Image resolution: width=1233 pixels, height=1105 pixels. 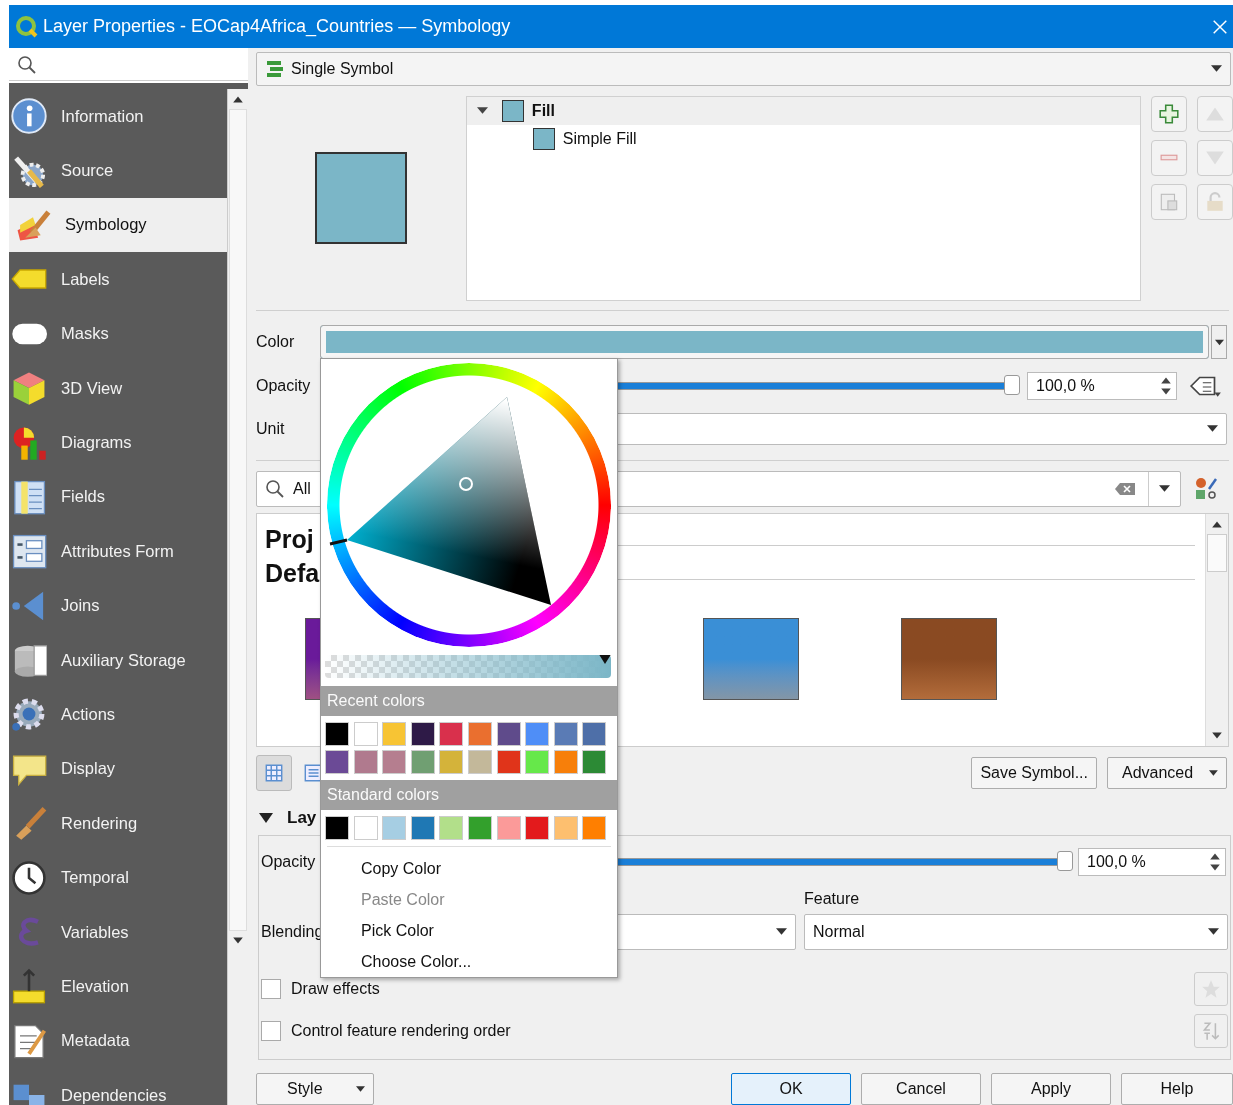 I want to click on sidebar-item: Source, so click(x=118, y=170).